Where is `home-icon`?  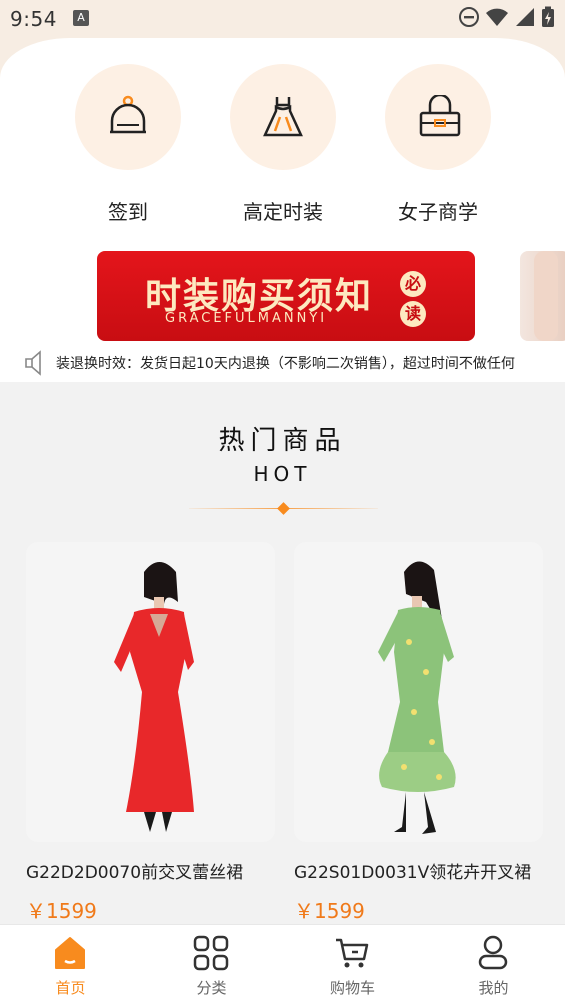
home-icon is located at coordinates (70, 953).